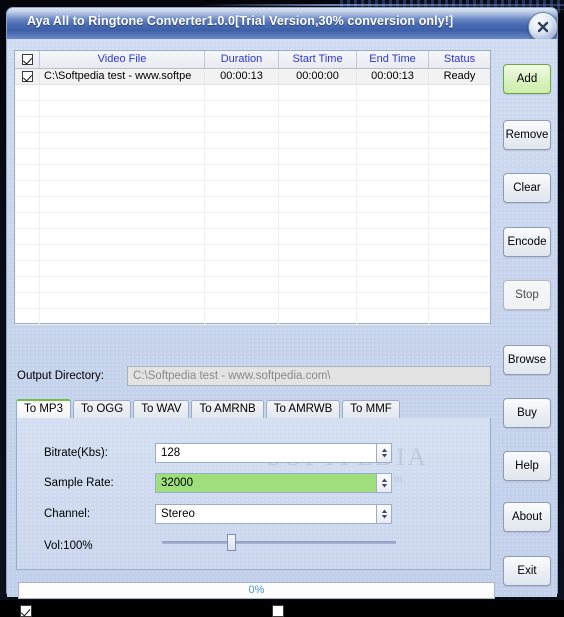 This screenshot has width=564, height=617. I want to click on volume-slider-thumb, so click(231, 542).